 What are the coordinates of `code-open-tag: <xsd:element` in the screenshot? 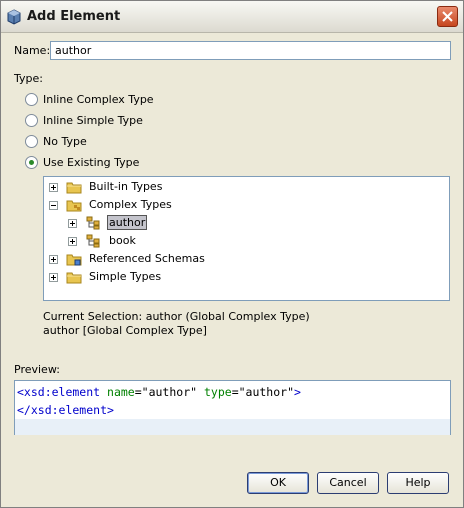 It's located at (59, 392).